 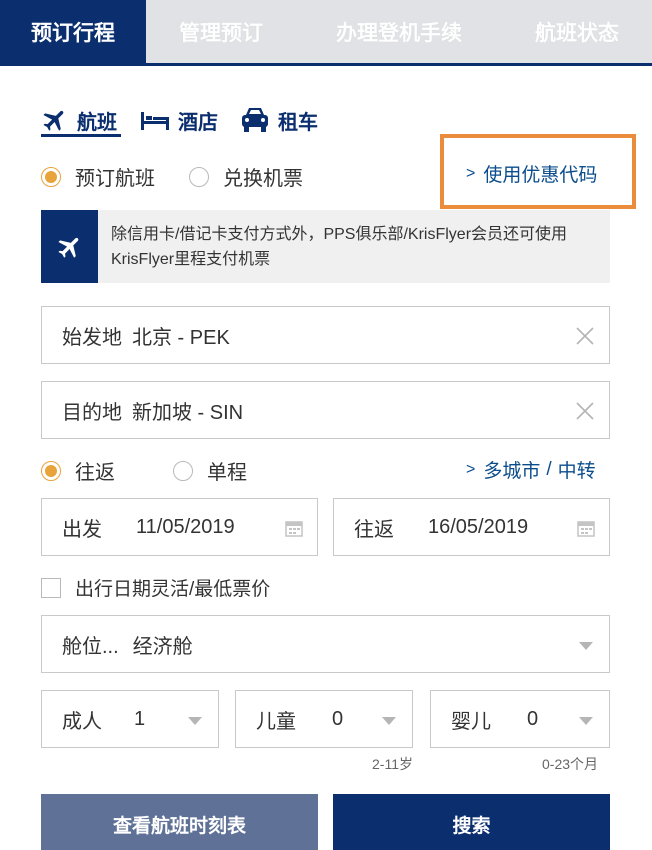 I want to click on tab-label: 航班状态, so click(x=577, y=33).